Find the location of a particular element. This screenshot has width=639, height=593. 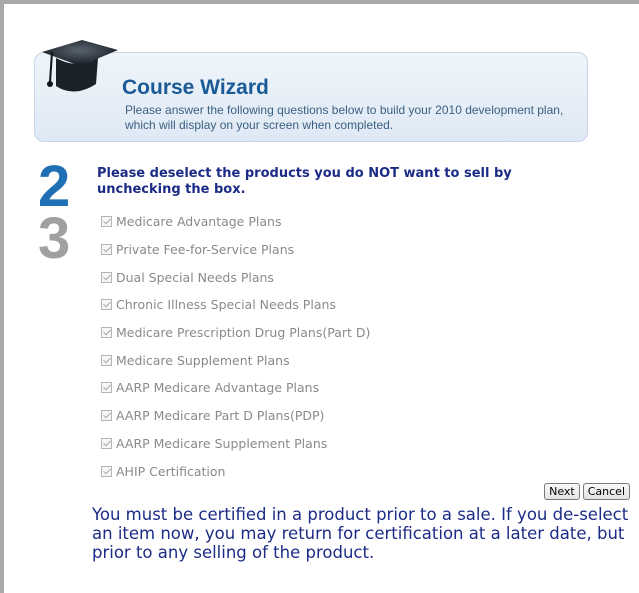

product-label: AHIP Certification is located at coordinates (171, 471).